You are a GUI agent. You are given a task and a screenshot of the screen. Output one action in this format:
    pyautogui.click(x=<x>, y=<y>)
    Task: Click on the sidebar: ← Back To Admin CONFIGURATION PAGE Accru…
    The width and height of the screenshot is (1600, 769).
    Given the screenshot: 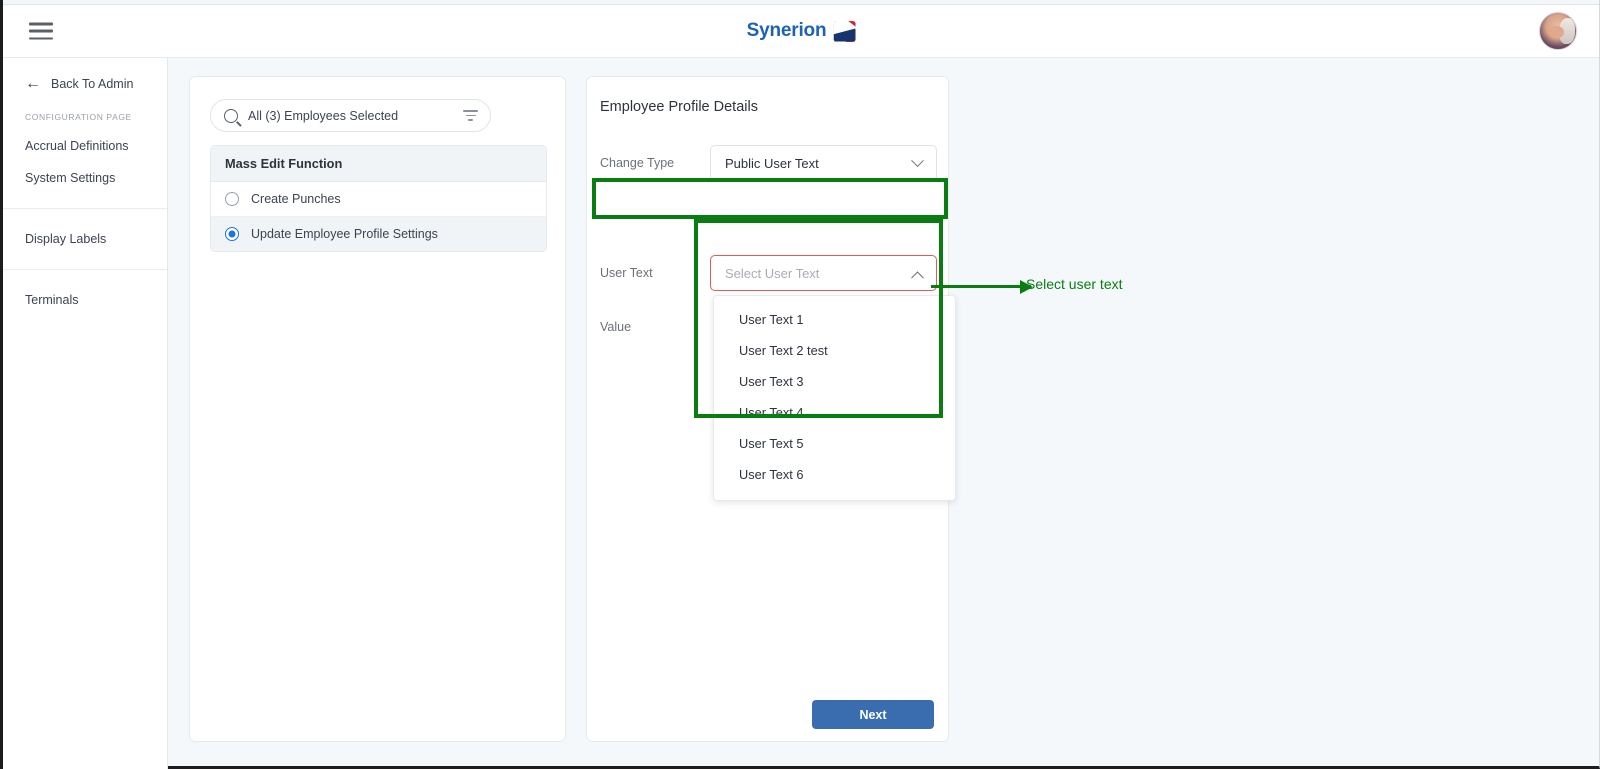 What is the action you would take?
    pyautogui.click(x=85, y=413)
    